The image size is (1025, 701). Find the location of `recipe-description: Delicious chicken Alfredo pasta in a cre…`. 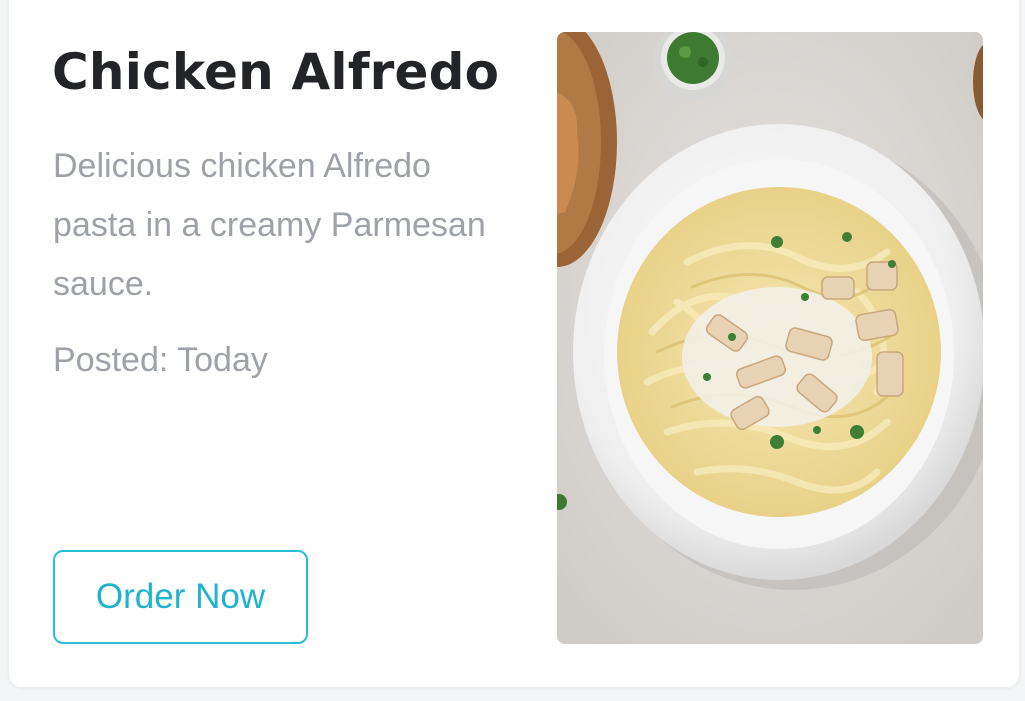

recipe-description: Delicious chicken Alfredo pasta in a cre… is located at coordinates (269, 225).